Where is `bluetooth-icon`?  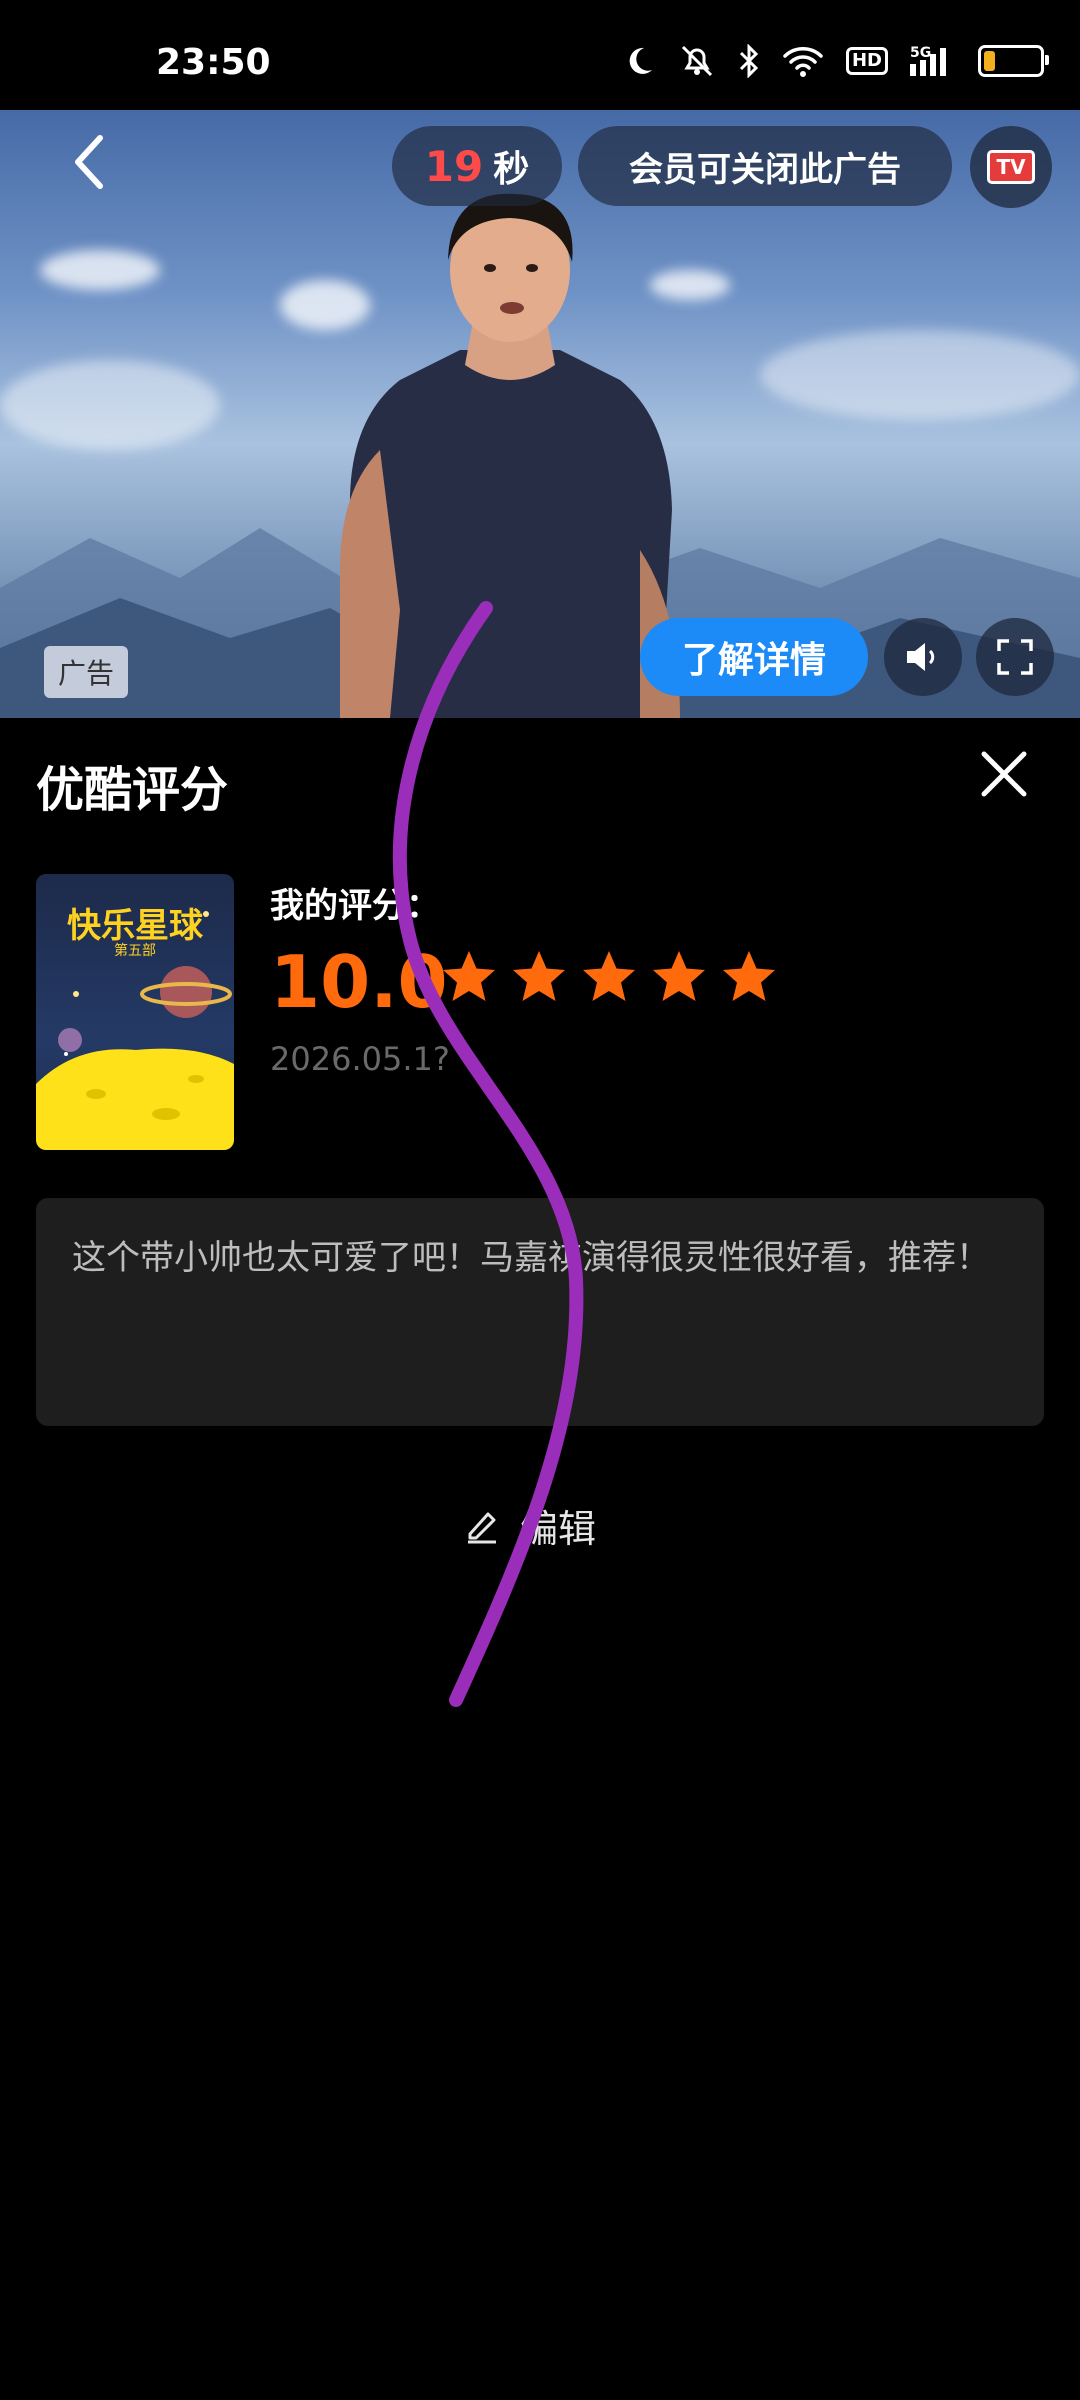 bluetooth-icon is located at coordinates (749, 61).